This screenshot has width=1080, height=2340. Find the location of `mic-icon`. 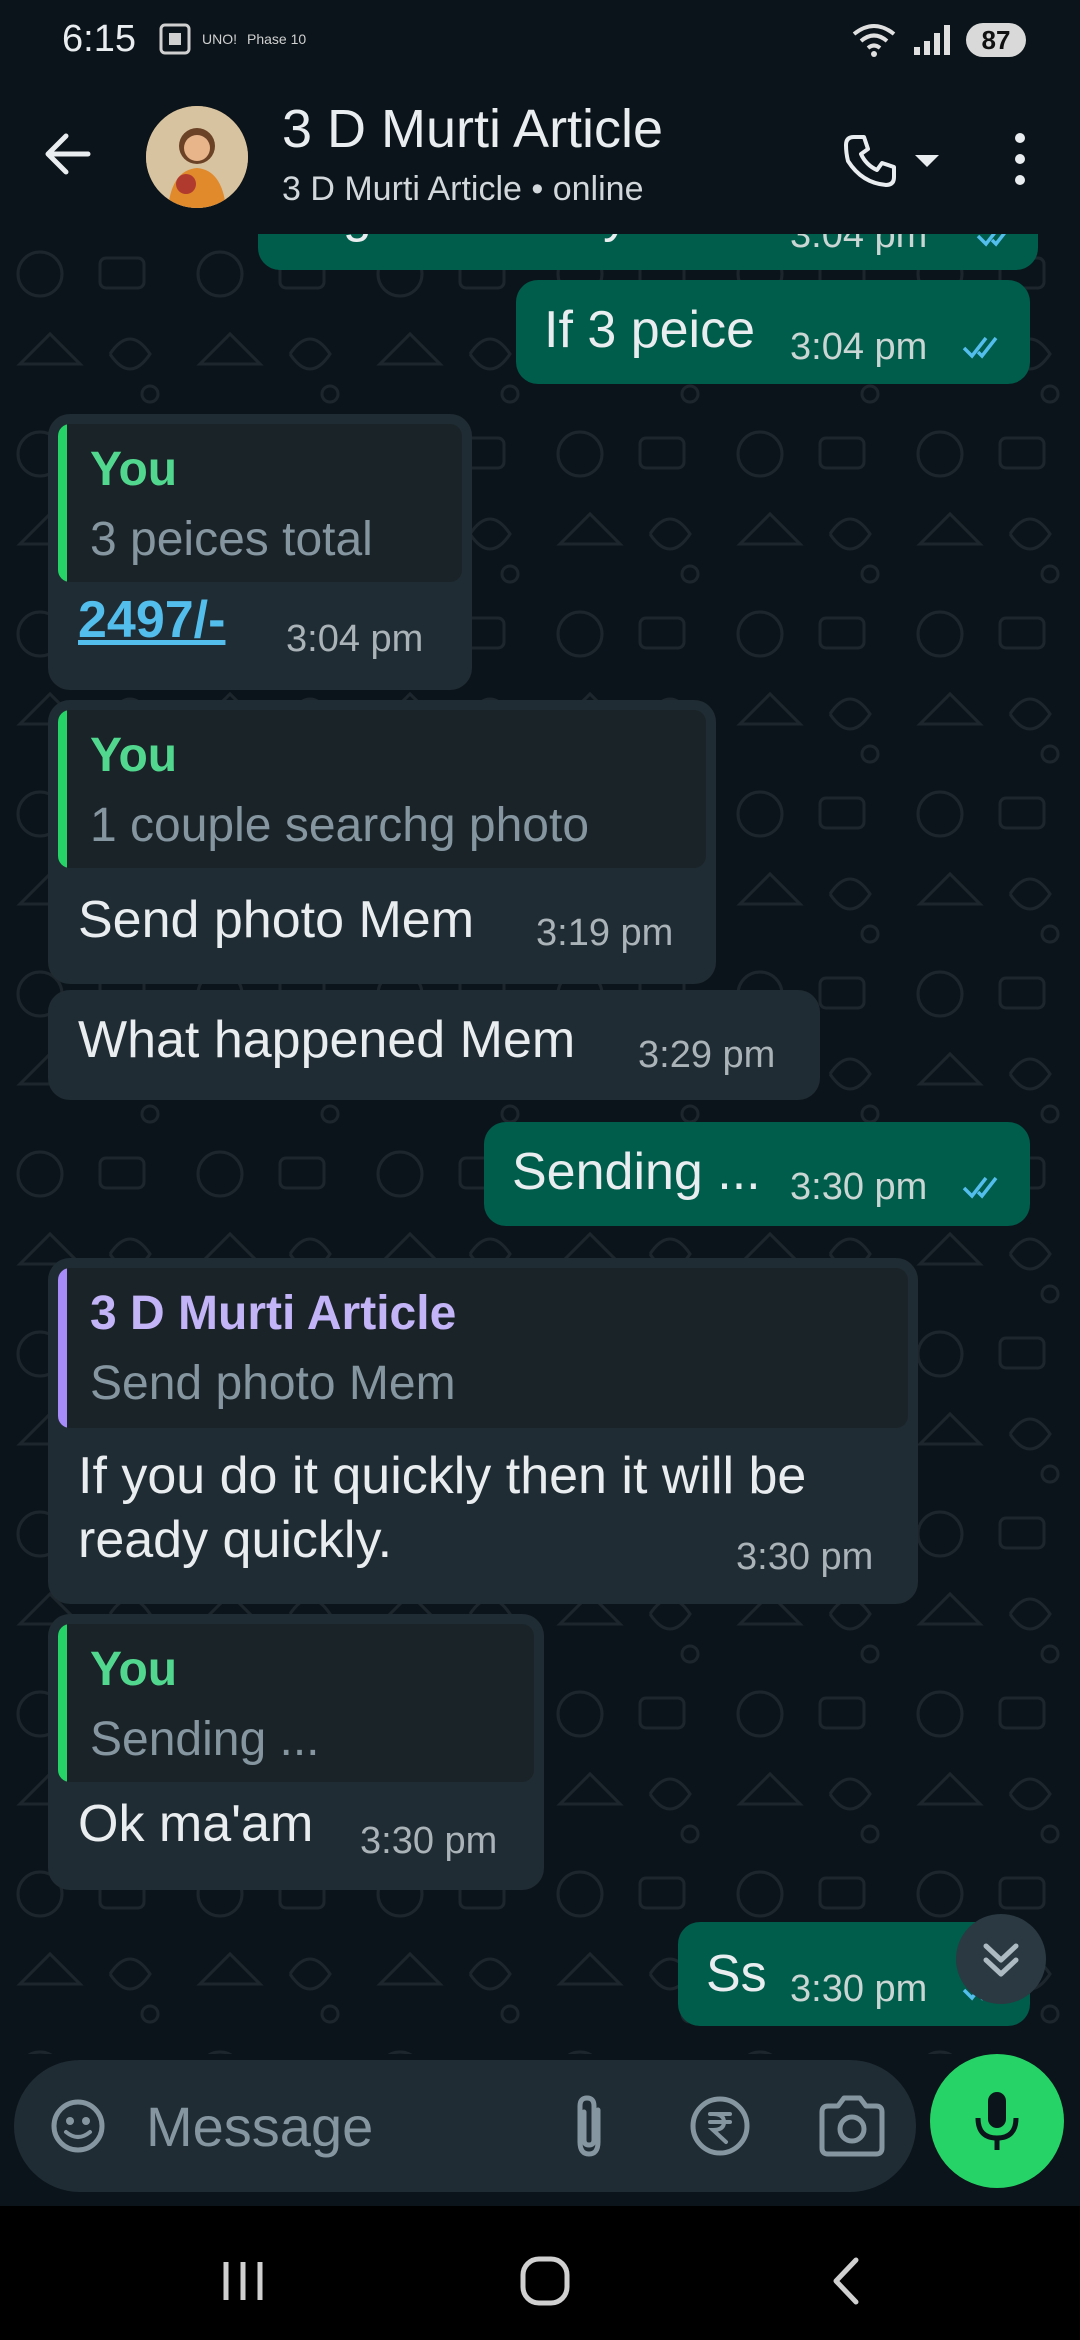

mic-icon is located at coordinates (997, 2121).